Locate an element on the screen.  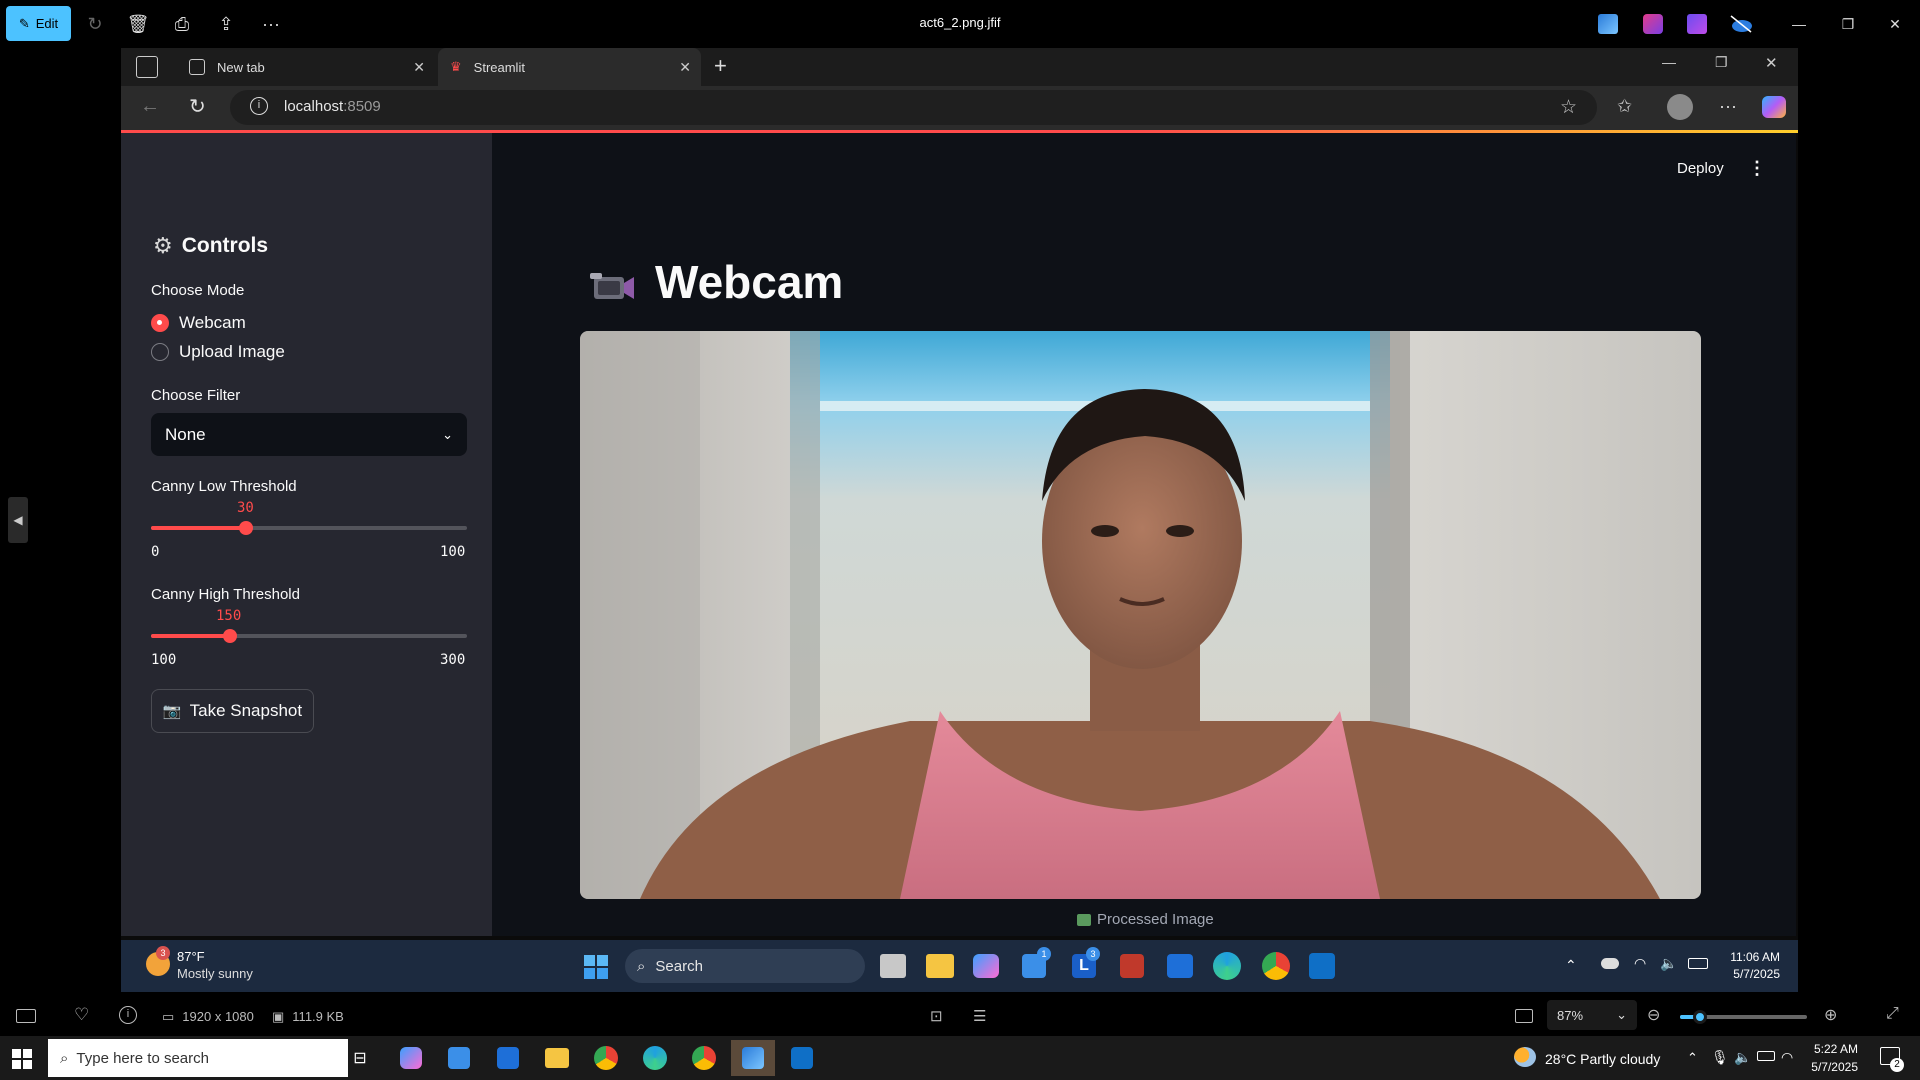
high-threshold-label: Canny High Threshold is located at coordinates (225, 594).